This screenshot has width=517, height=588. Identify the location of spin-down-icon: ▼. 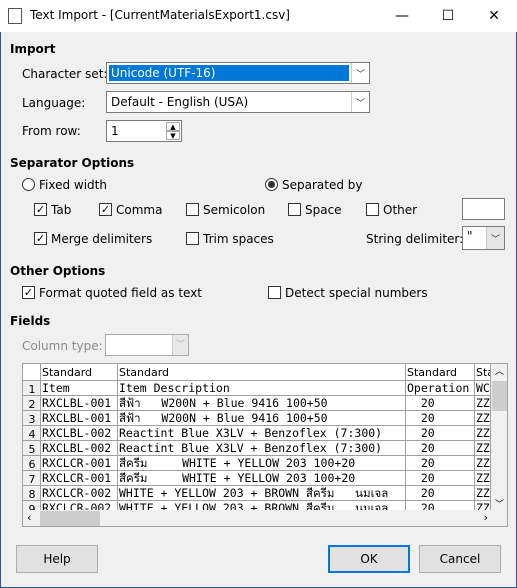
(173, 135).